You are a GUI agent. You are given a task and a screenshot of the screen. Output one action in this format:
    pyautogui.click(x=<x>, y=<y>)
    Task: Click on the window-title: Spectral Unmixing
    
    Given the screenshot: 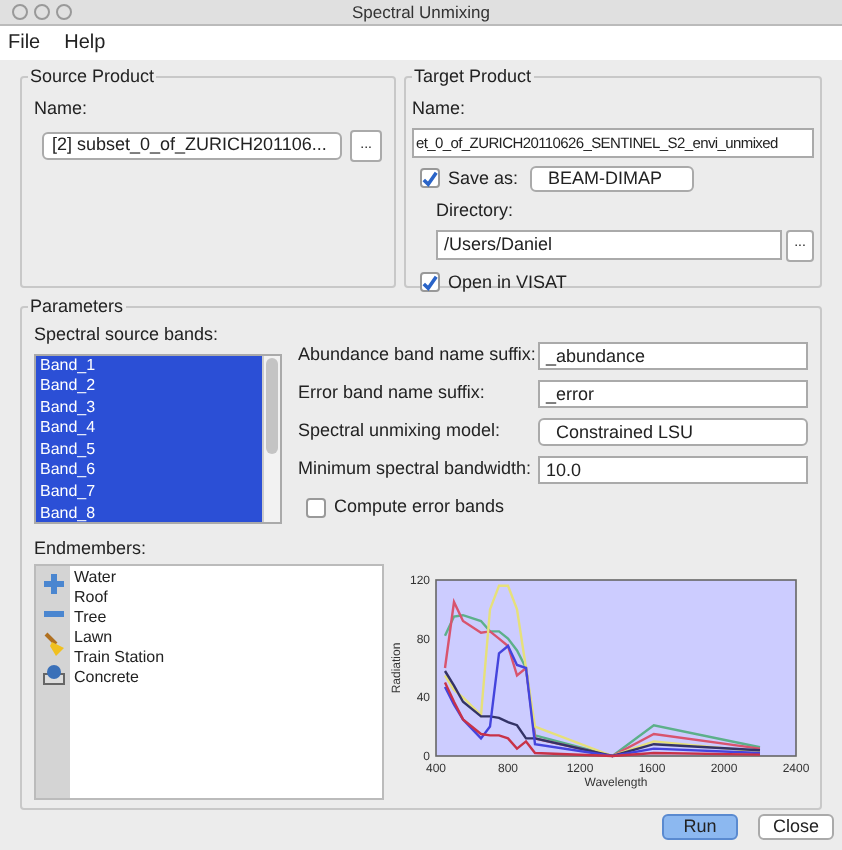 What is the action you would take?
    pyautogui.click(x=421, y=12)
    